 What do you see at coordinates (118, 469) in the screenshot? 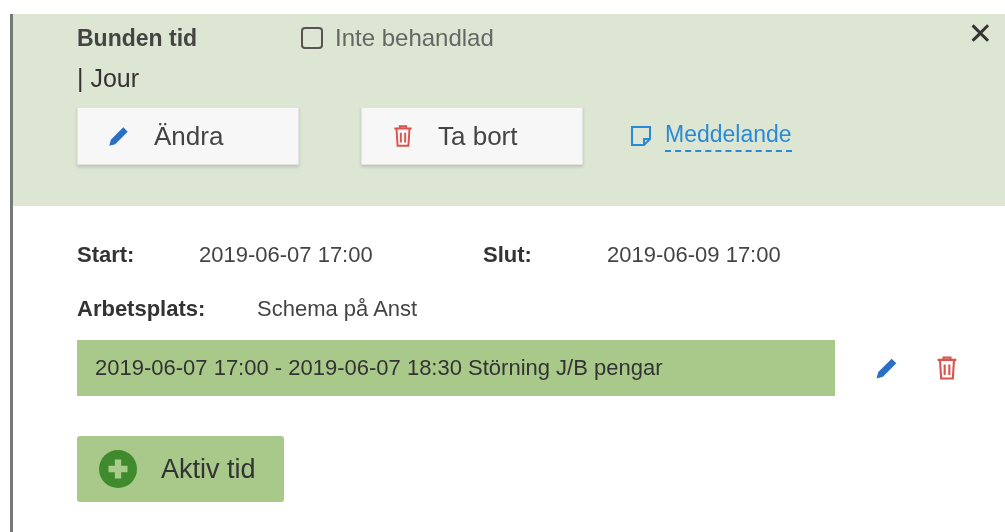
I see `plus-icon` at bounding box center [118, 469].